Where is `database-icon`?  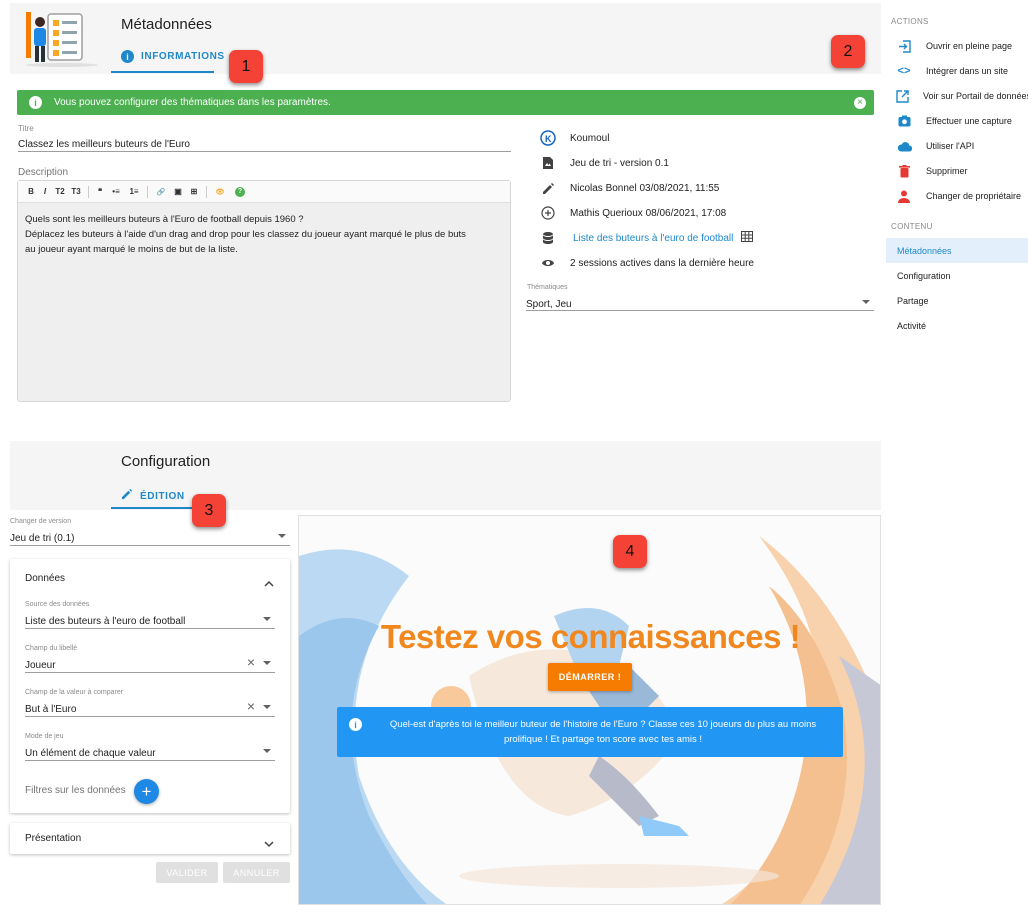
database-icon is located at coordinates (548, 238).